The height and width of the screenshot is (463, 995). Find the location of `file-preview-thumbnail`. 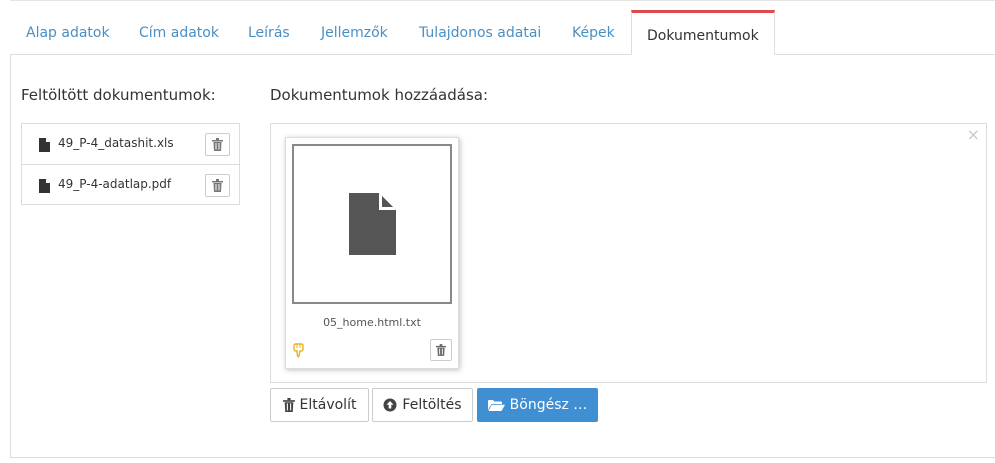

file-preview-thumbnail is located at coordinates (372, 224).